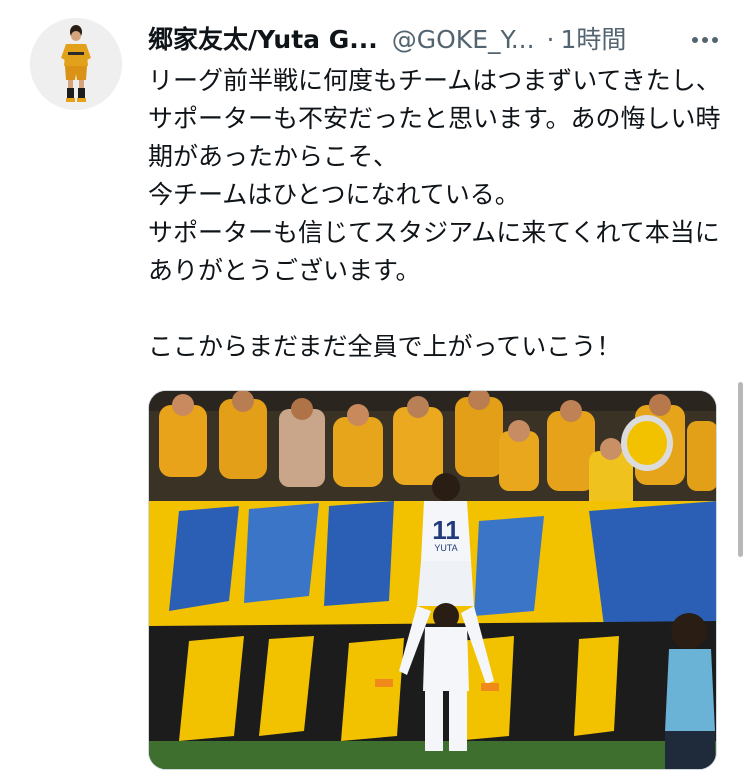  I want to click on more-horizontal-icon, so click(705, 40).